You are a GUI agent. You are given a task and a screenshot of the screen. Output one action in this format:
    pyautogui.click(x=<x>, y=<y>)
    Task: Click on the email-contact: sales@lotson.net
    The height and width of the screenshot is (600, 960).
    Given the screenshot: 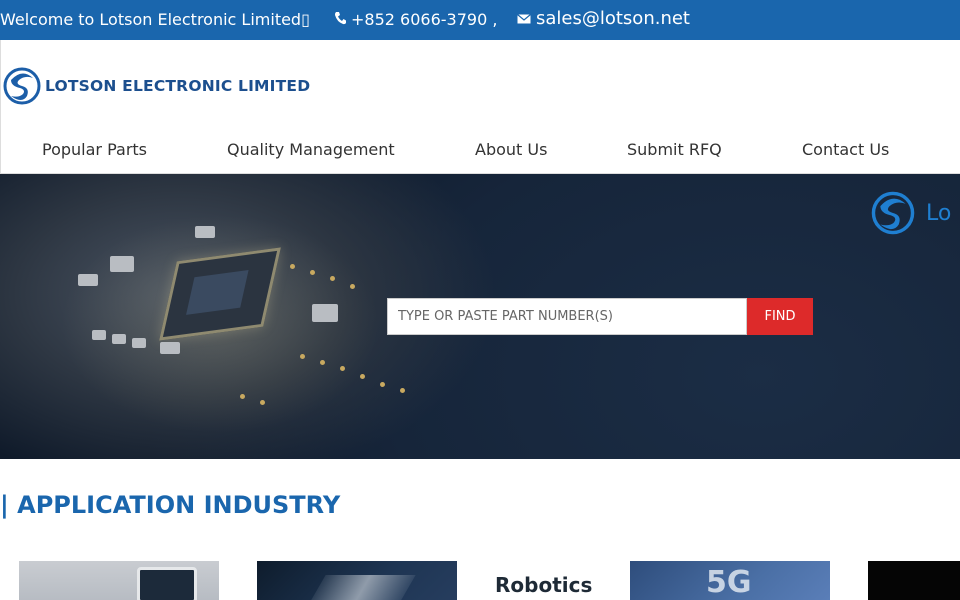 What is the action you would take?
    pyautogui.click(x=603, y=18)
    